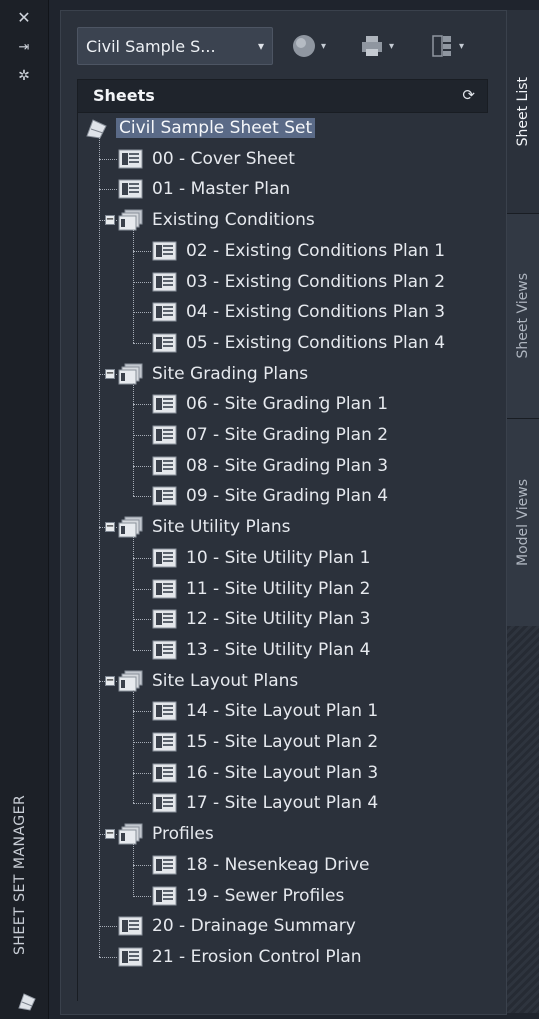 The image size is (539, 1019). I want to click on tree-sheet: 04 - Existing Conditions Plan 3, so click(298, 312).